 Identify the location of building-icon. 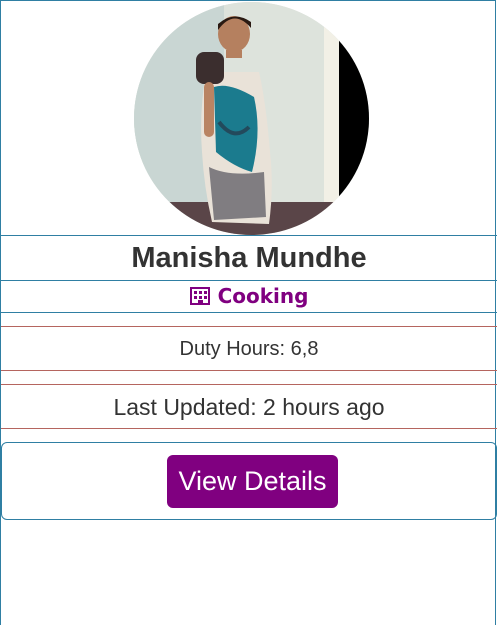
(199, 296).